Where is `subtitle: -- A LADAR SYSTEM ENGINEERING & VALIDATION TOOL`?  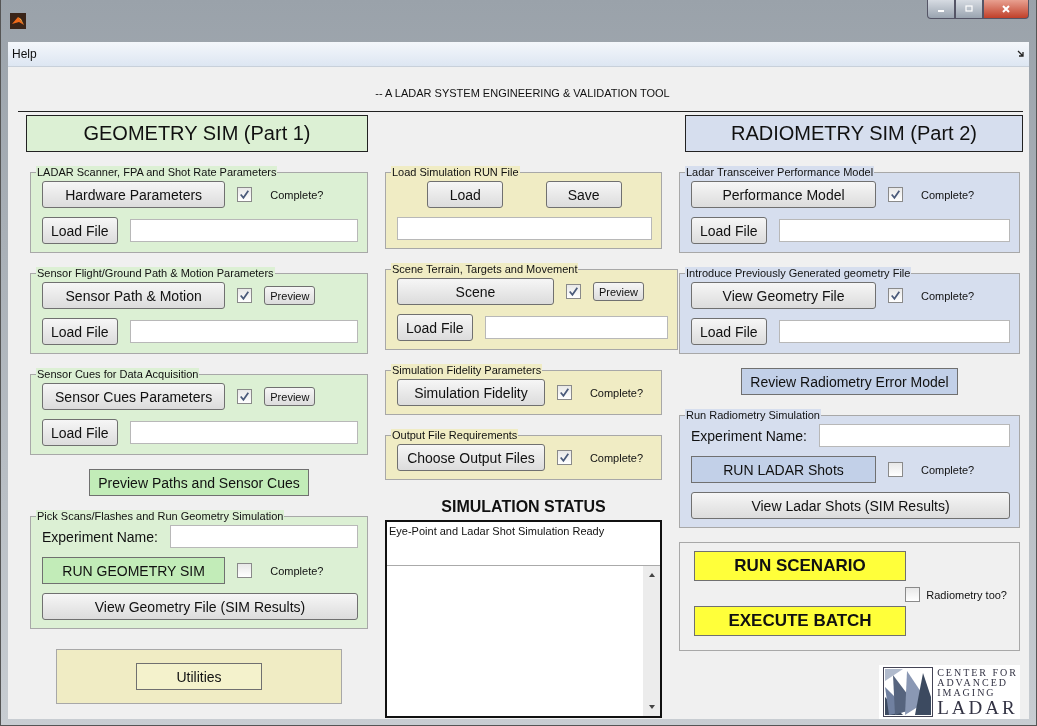
subtitle: -- A LADAR SYSTEM ENGINEERING & VALIDATION TOOL is located at coordinates (522, 93).